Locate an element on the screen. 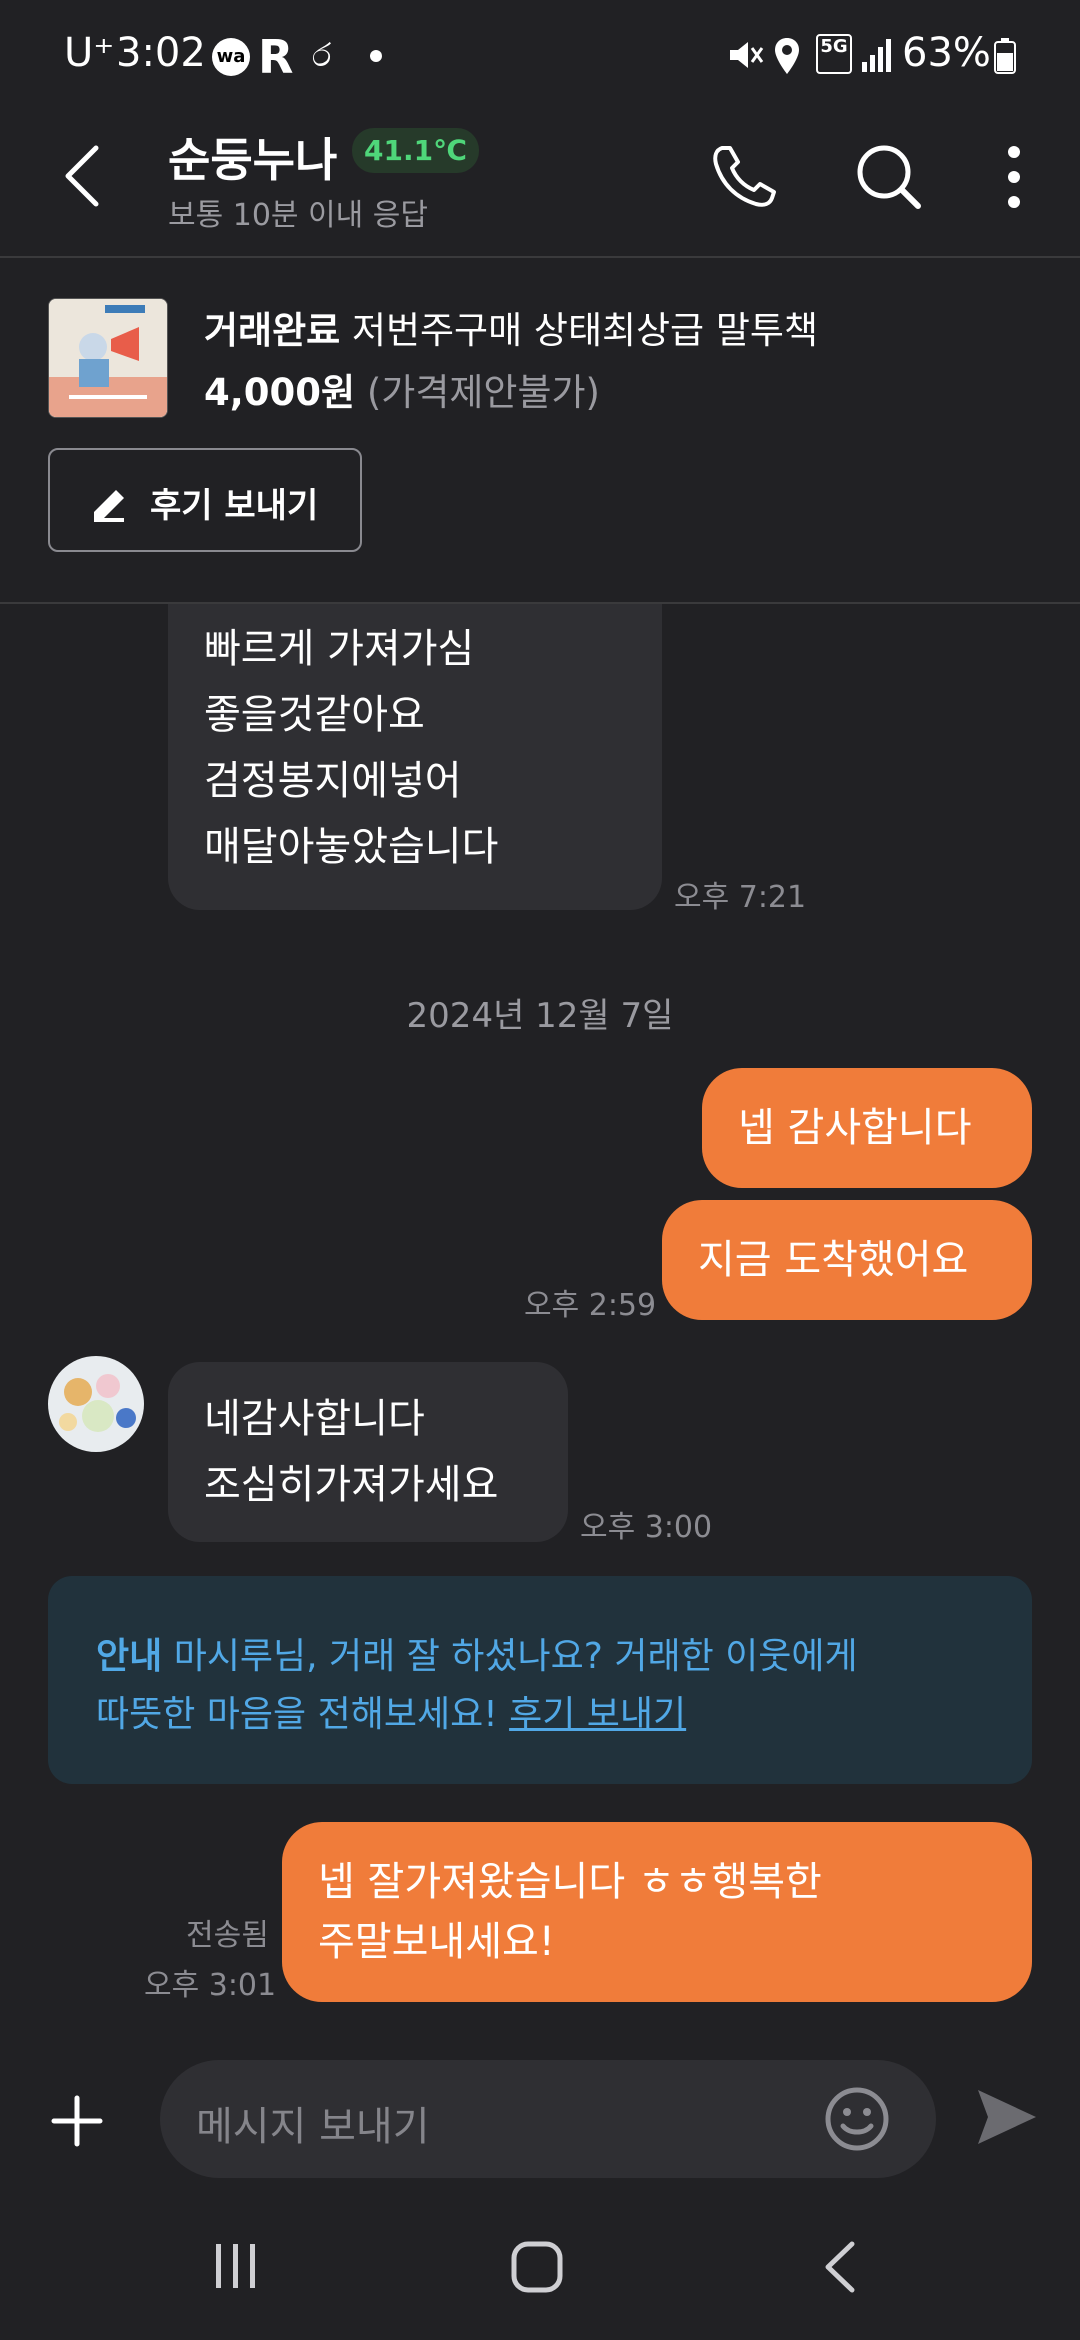  search-icon is located at coordinates (888, 176).